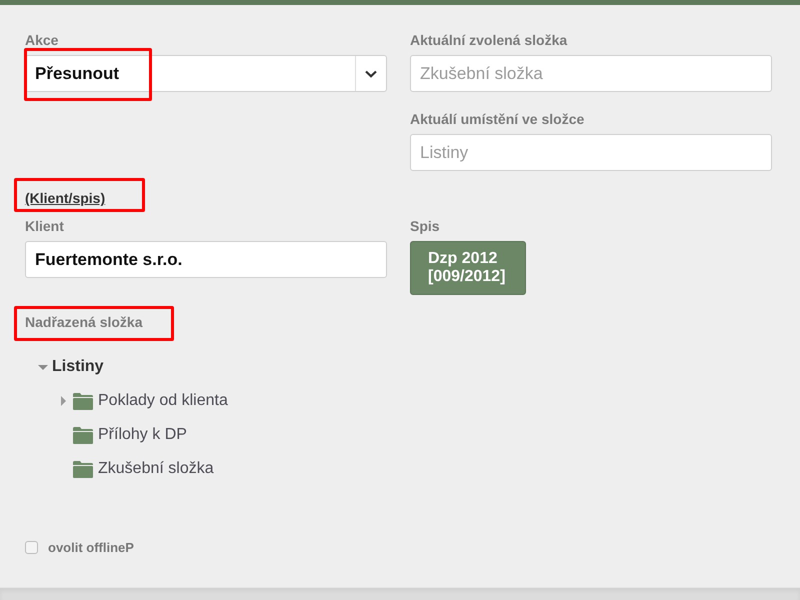 This screenshot has height=600, width=800. What do you see at coordinates (206, 259) in the screenshot?
I see `client-field: Fuertemonte s.r.o.` at bounding box center [206, 259].